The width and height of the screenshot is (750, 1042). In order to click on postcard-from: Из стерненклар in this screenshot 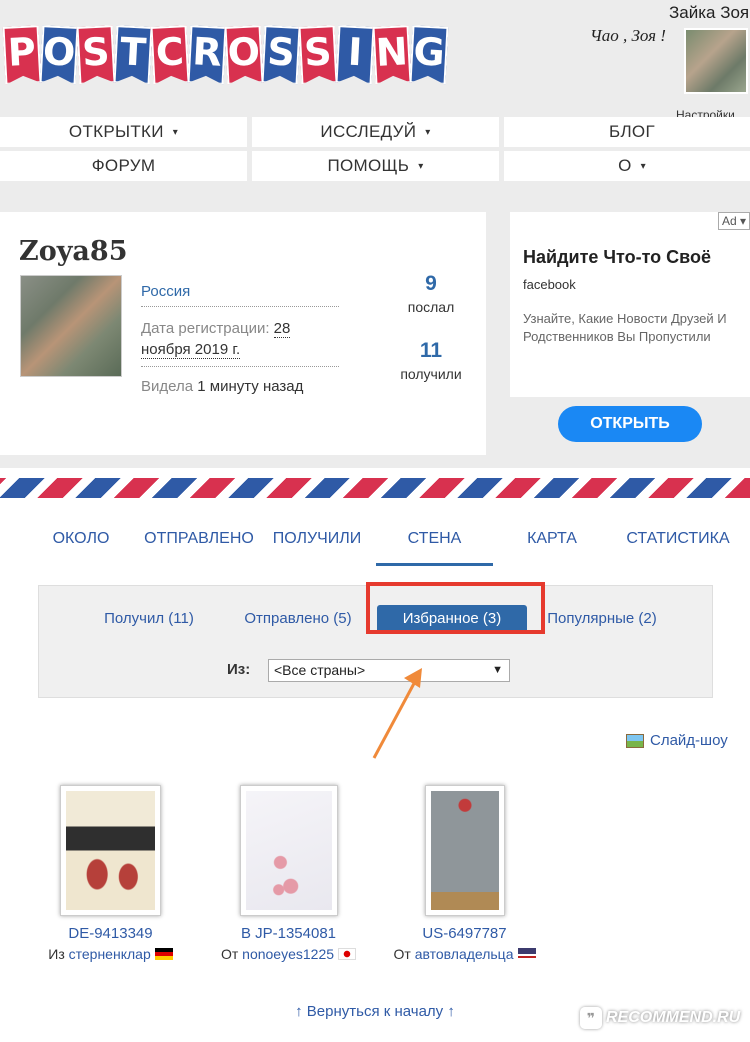, I will do `click(110, 954)`.